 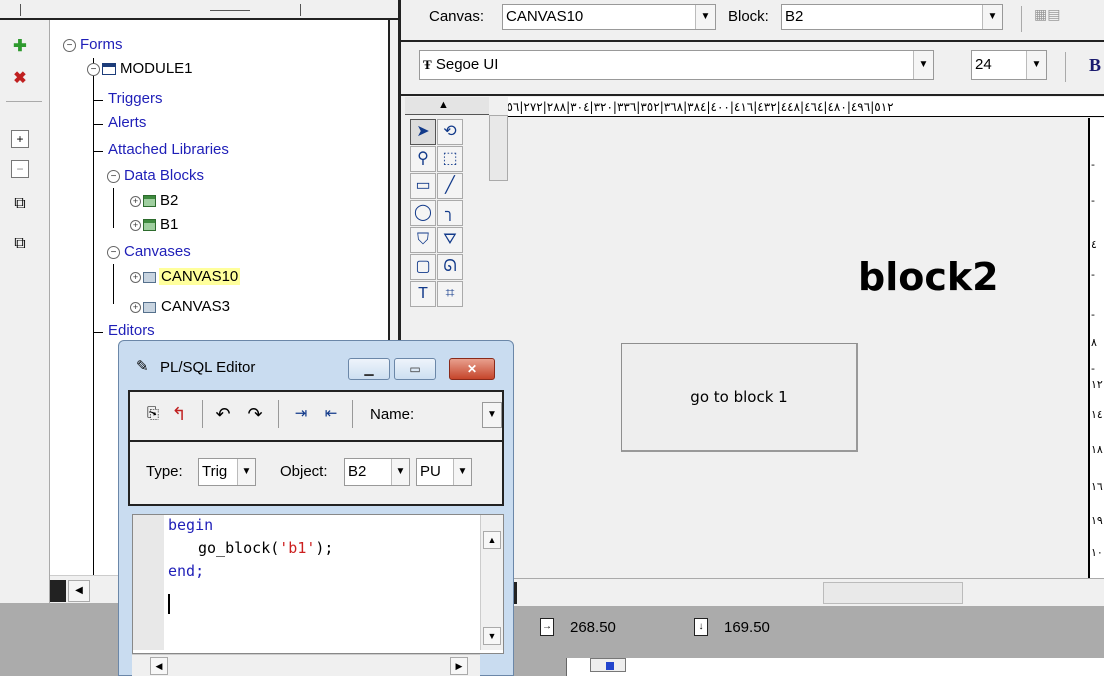 I want to click on select-tool-icon: ➤, so click(x=423, y=132).